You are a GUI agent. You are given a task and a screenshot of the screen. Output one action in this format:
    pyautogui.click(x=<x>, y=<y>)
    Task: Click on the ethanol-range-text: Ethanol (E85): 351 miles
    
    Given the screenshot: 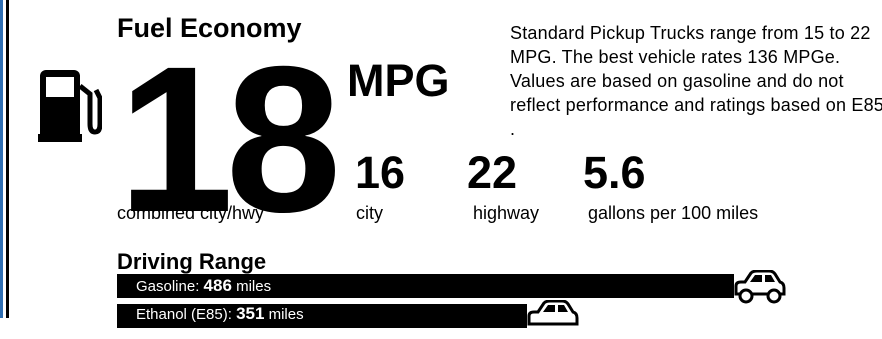 What is the action you would take?
    pyautogui.click(x=220, y=314)
    